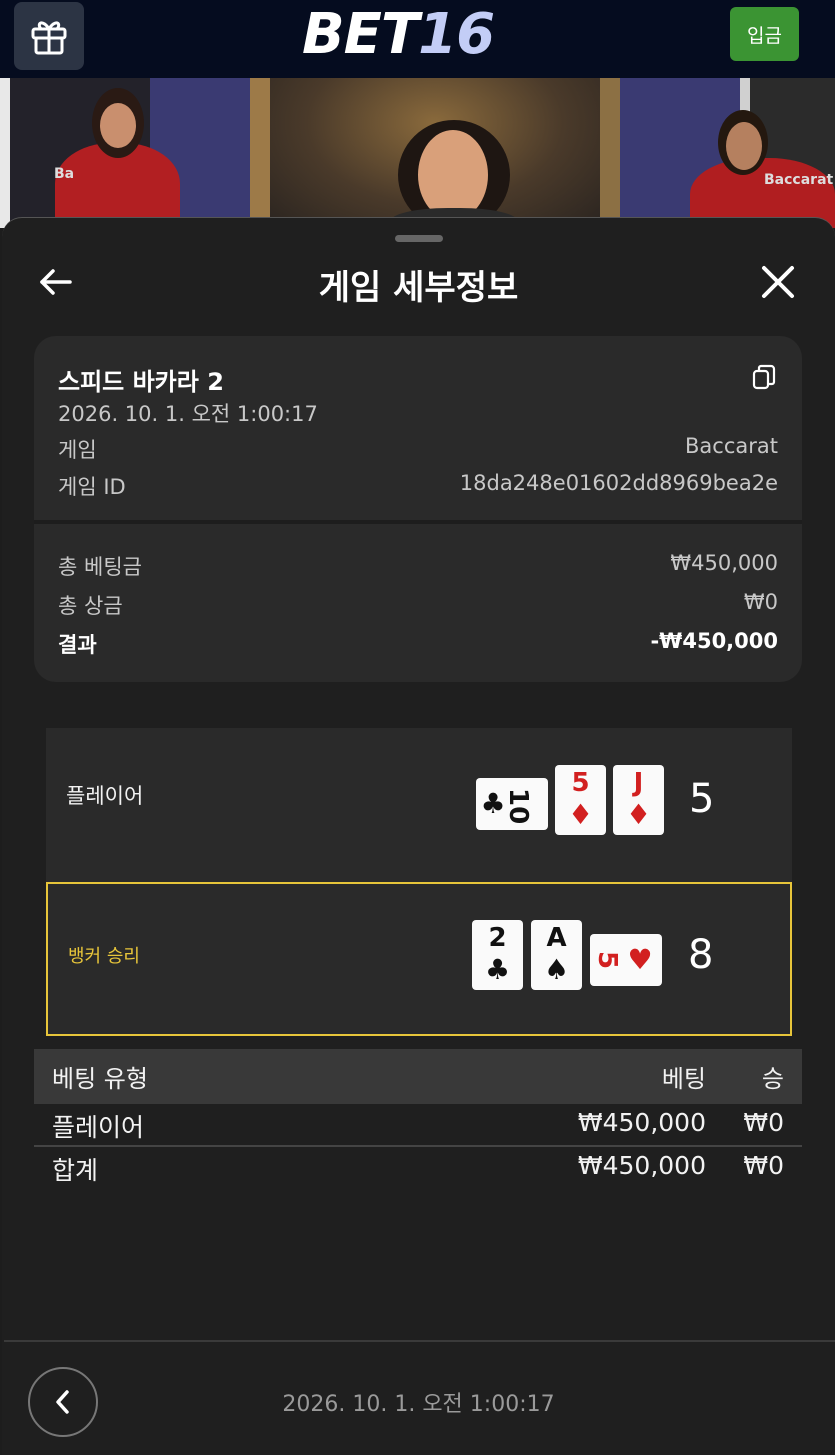 The height and width of the screenshot is (1455, 835). What do you see at coordinates (77, 450) in the screenshot?
I see `game-type-label: 게임` at bounding box center [77, 450].